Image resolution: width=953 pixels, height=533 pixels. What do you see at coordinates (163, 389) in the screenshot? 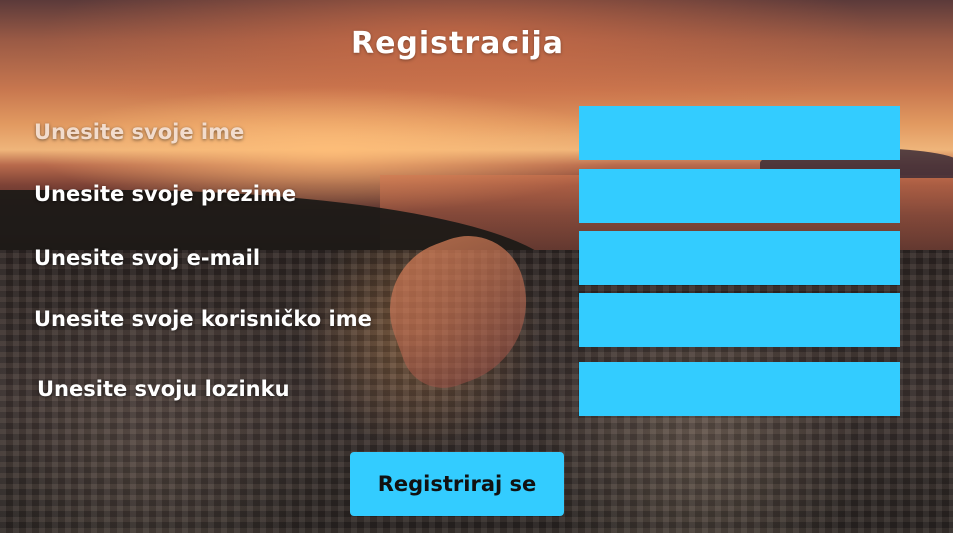
I see `password-label: Unesite svoju lozinku` at bounding box center [163, 389].